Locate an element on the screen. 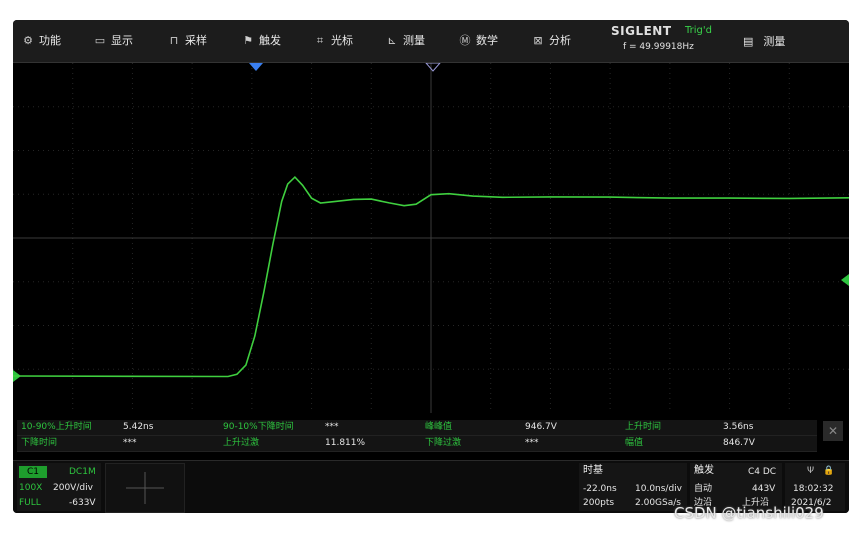 This screenshot has height=540, width=859. meas-label: 峰峰值 is located at coordinates (439, 427).